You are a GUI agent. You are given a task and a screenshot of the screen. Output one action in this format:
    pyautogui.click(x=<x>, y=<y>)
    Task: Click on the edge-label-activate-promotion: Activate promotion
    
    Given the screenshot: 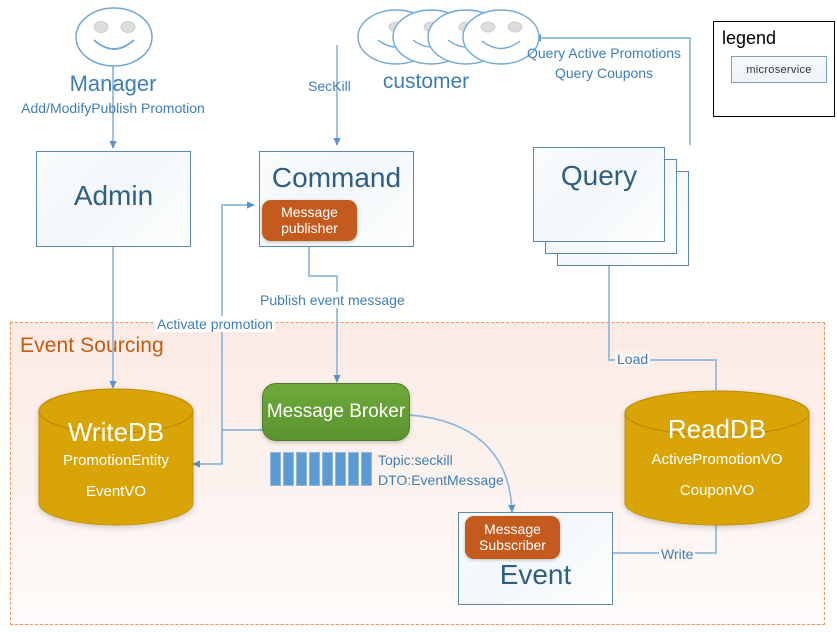 What is the action you would take?
    pyautogui.click(x=215, y=324)
    